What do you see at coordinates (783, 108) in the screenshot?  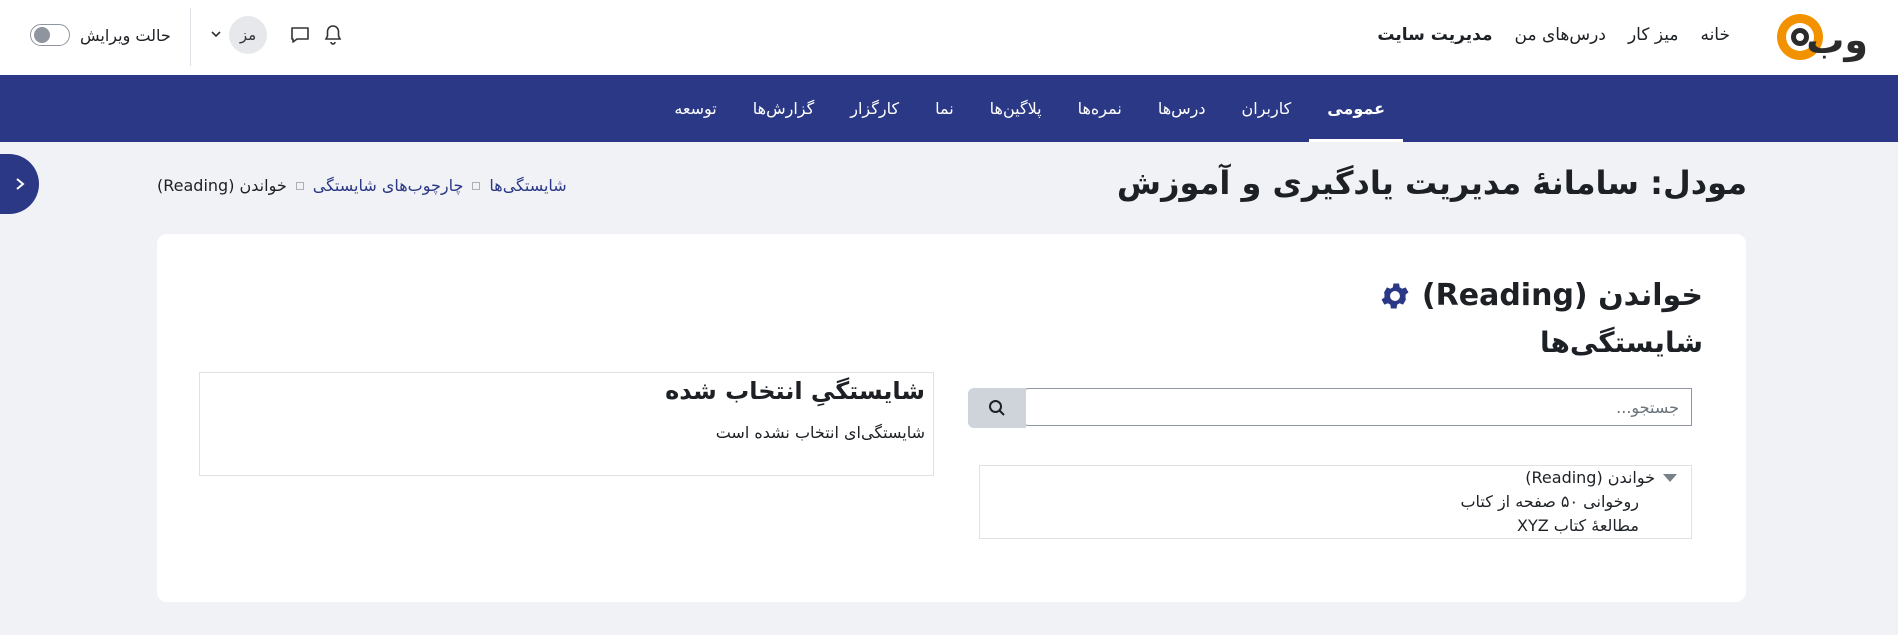 I see `tab-reports: گزارش‌ها` at bounding box center [783, 108].